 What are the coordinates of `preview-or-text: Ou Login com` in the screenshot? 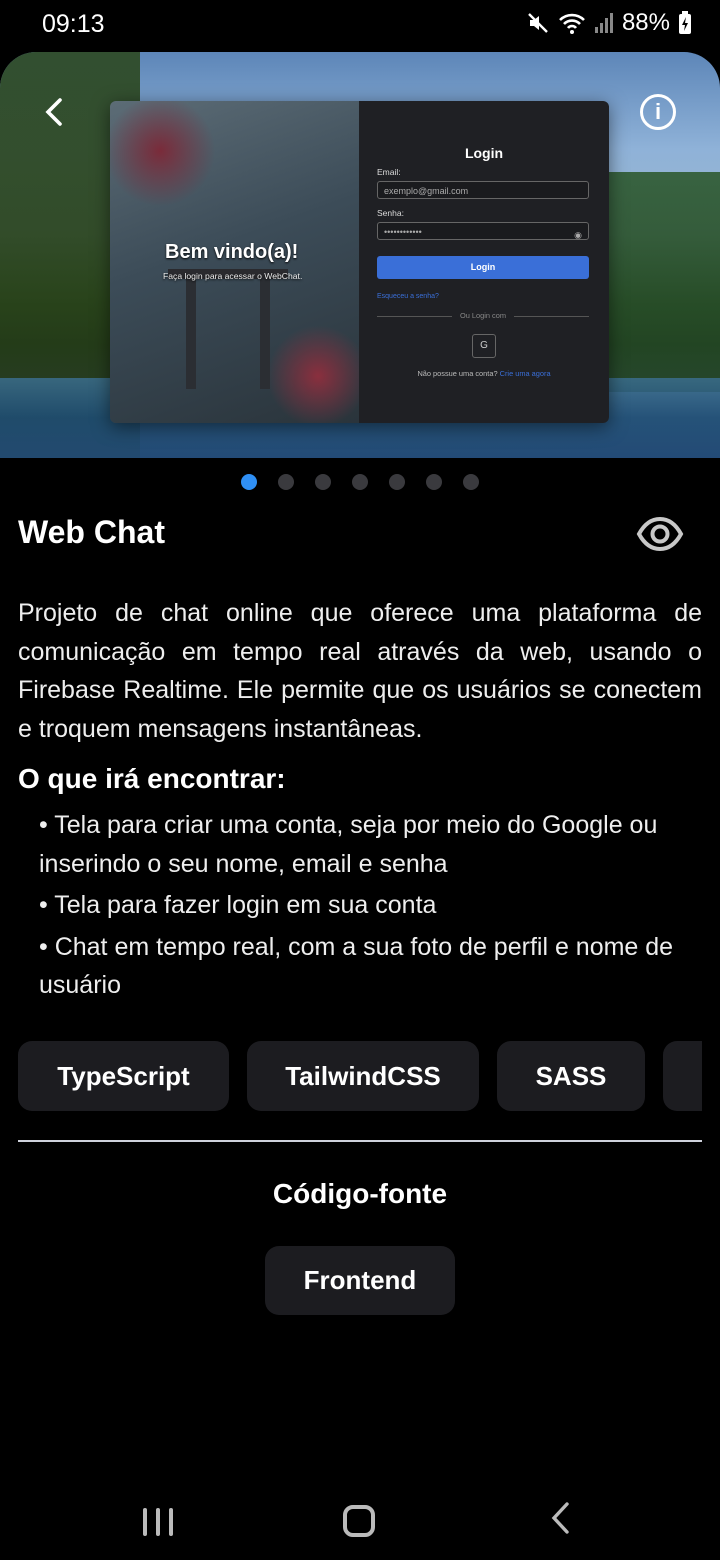 It's located at (482, 315).